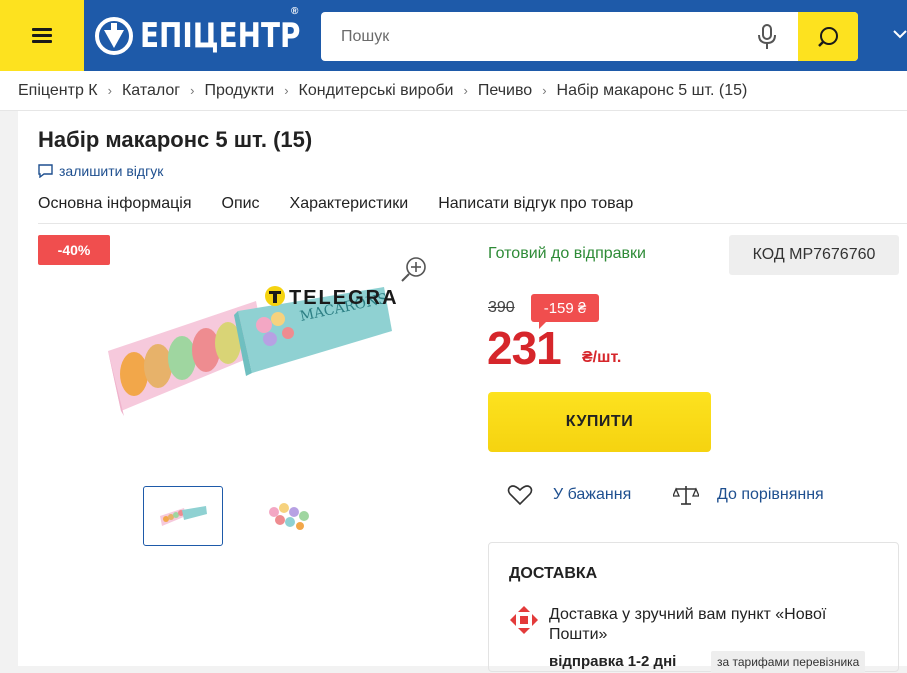 The image size is (907, 673). Describe the element at coordinates (553, 573) in the screenshot. I see `delivery-title: ДОСТАВКА` at that location.